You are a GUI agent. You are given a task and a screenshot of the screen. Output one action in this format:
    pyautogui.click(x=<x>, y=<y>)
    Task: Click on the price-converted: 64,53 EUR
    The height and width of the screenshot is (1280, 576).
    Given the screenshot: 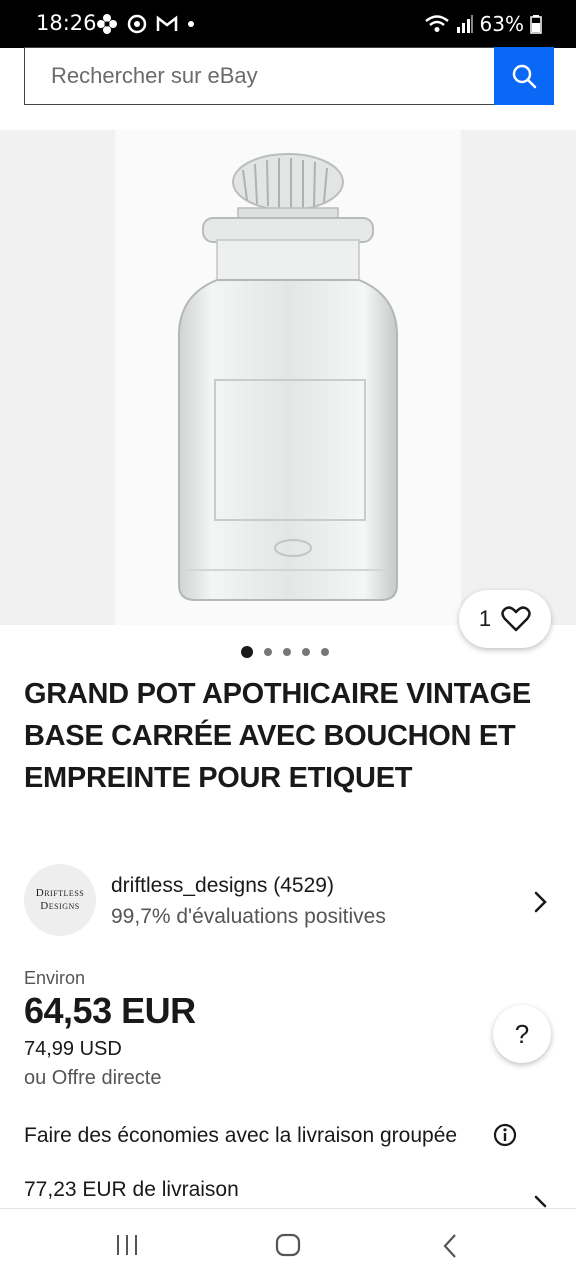 What is the action you would take?
    pyautogui.click(x=110, y=1010)
    